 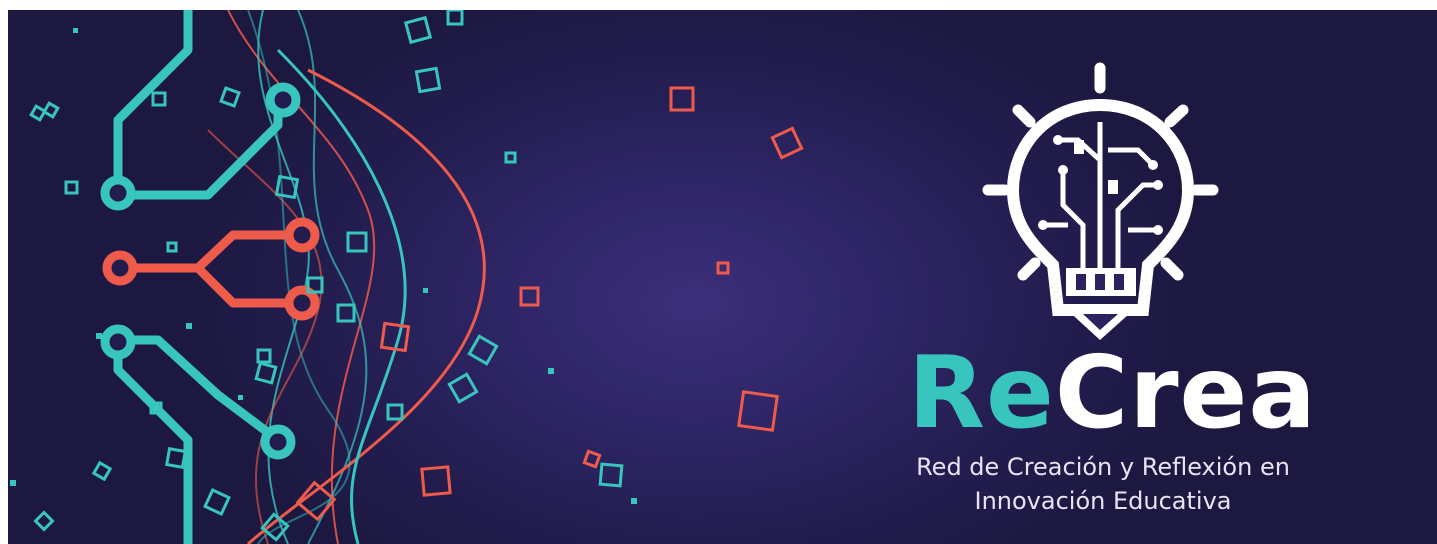 What do you see at coordinates (981, 392) in the screenshot?
I see `wordmark-re: Re` at bounding box center [981, 392].